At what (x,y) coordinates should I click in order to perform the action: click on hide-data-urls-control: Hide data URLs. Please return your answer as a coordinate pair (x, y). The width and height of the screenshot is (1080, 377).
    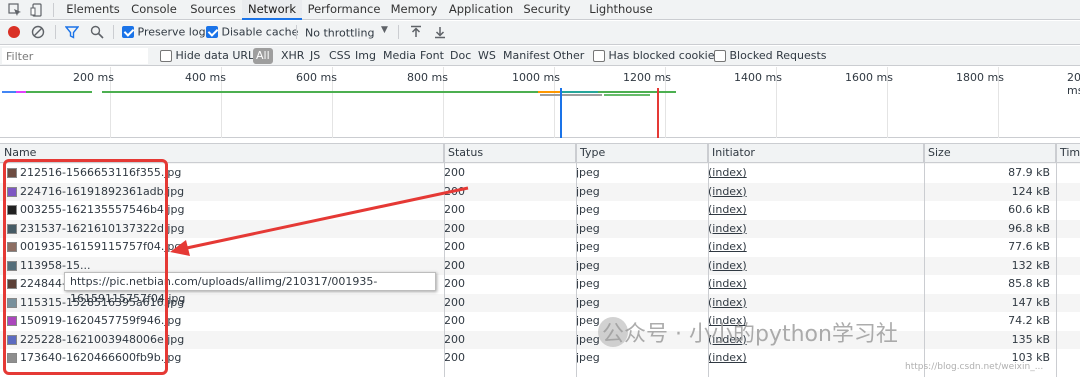
    Looking at the image, I should click on (210, 56).